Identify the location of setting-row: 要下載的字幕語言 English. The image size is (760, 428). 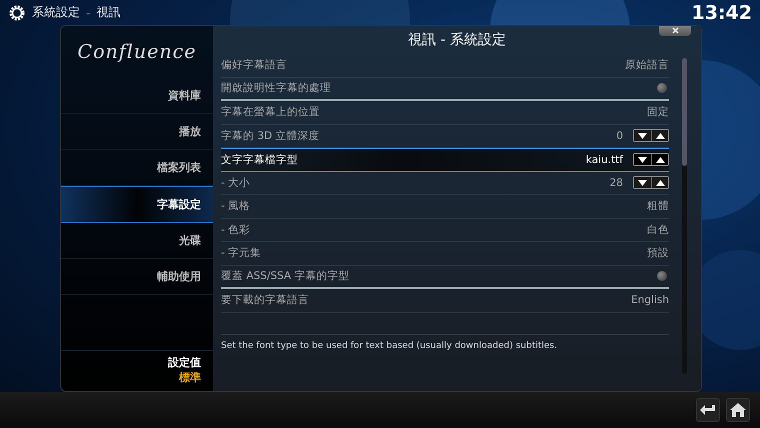
(445, 300).